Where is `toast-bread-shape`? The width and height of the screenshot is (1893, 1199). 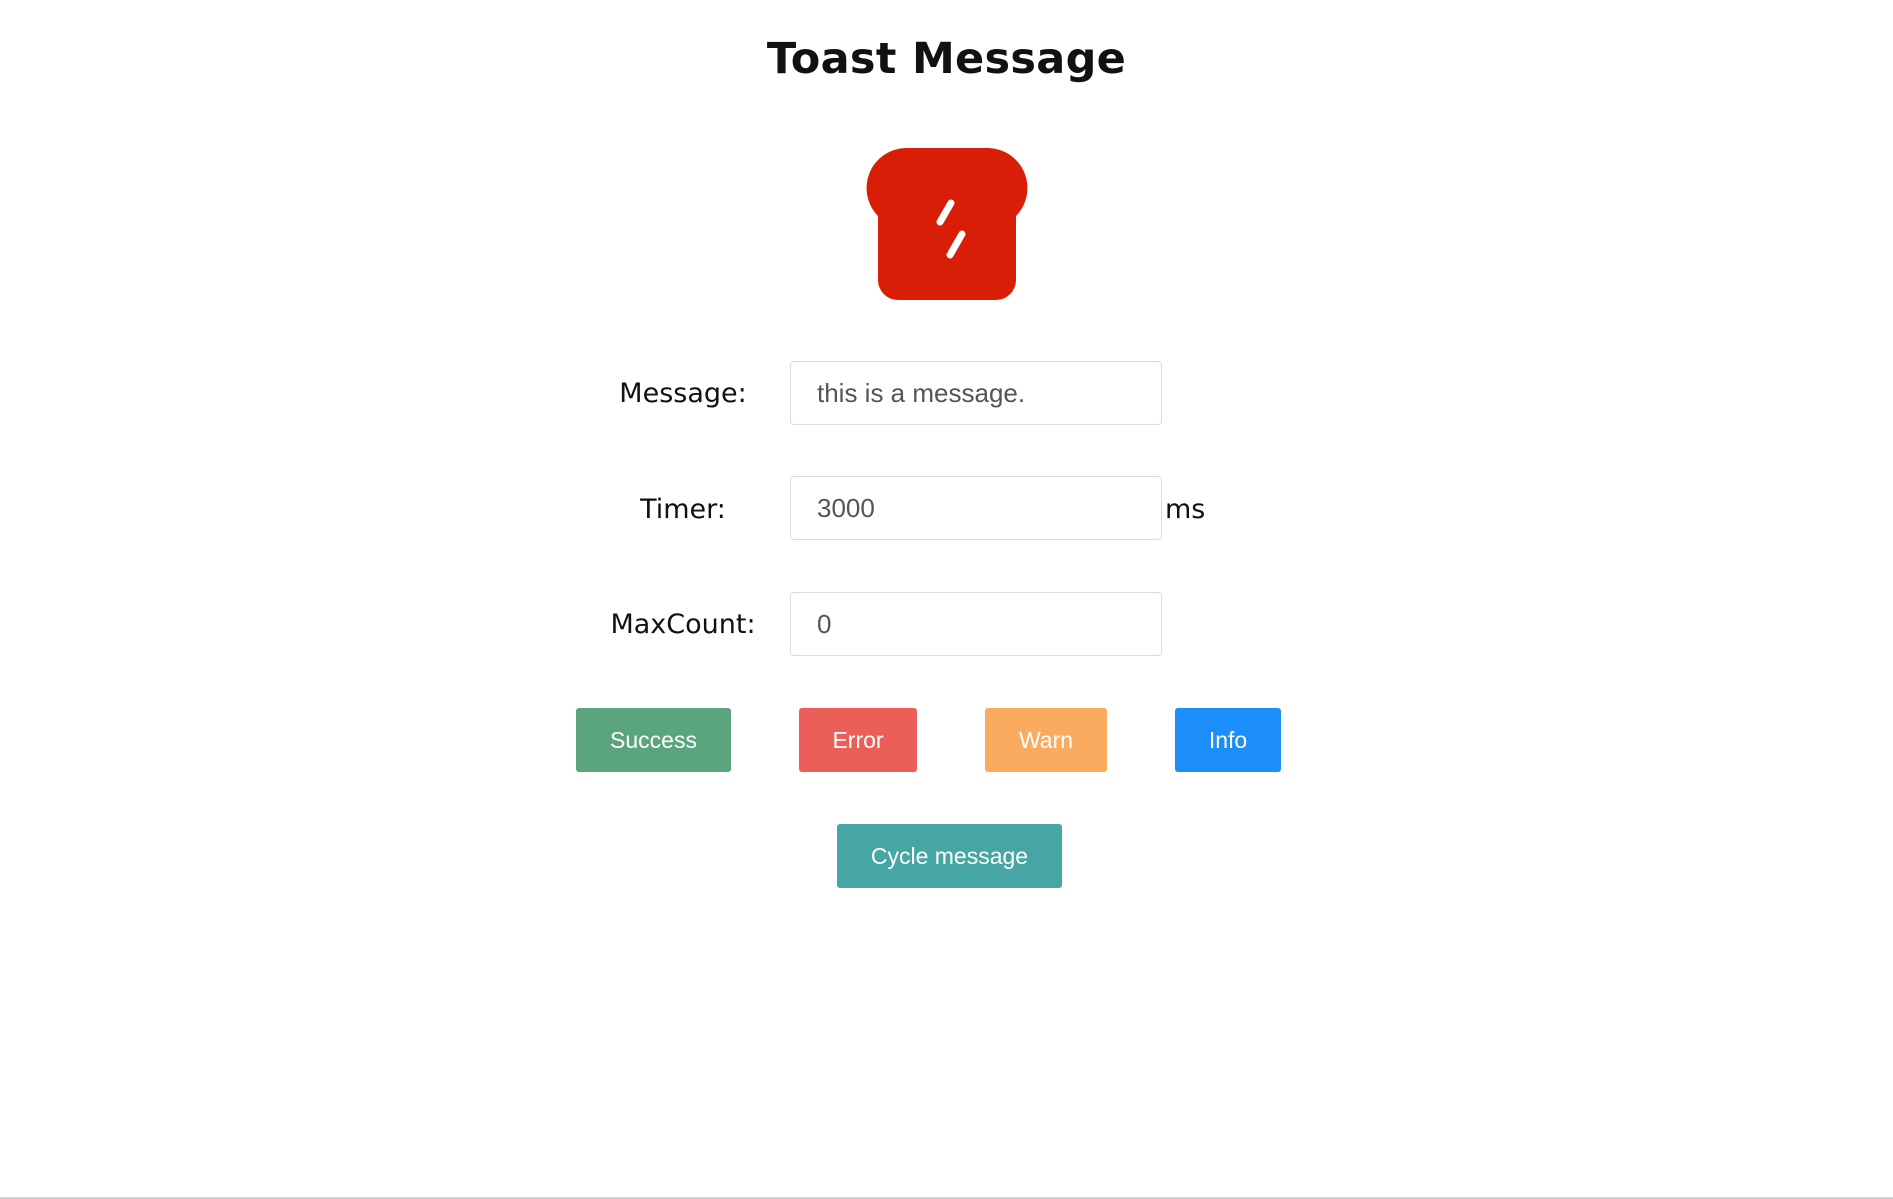 toast-bread-shape is located at coordinates (947, 224).